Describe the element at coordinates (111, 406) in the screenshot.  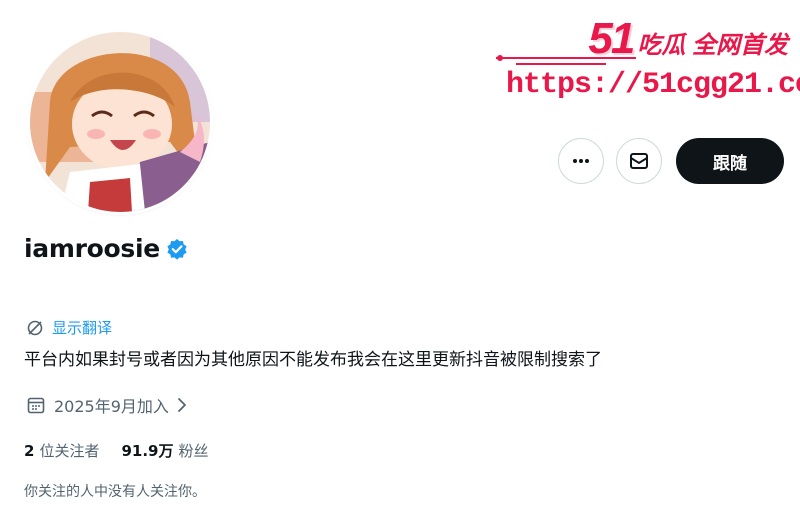
I see `joined-date-label: 2025年9月加入` at that location.